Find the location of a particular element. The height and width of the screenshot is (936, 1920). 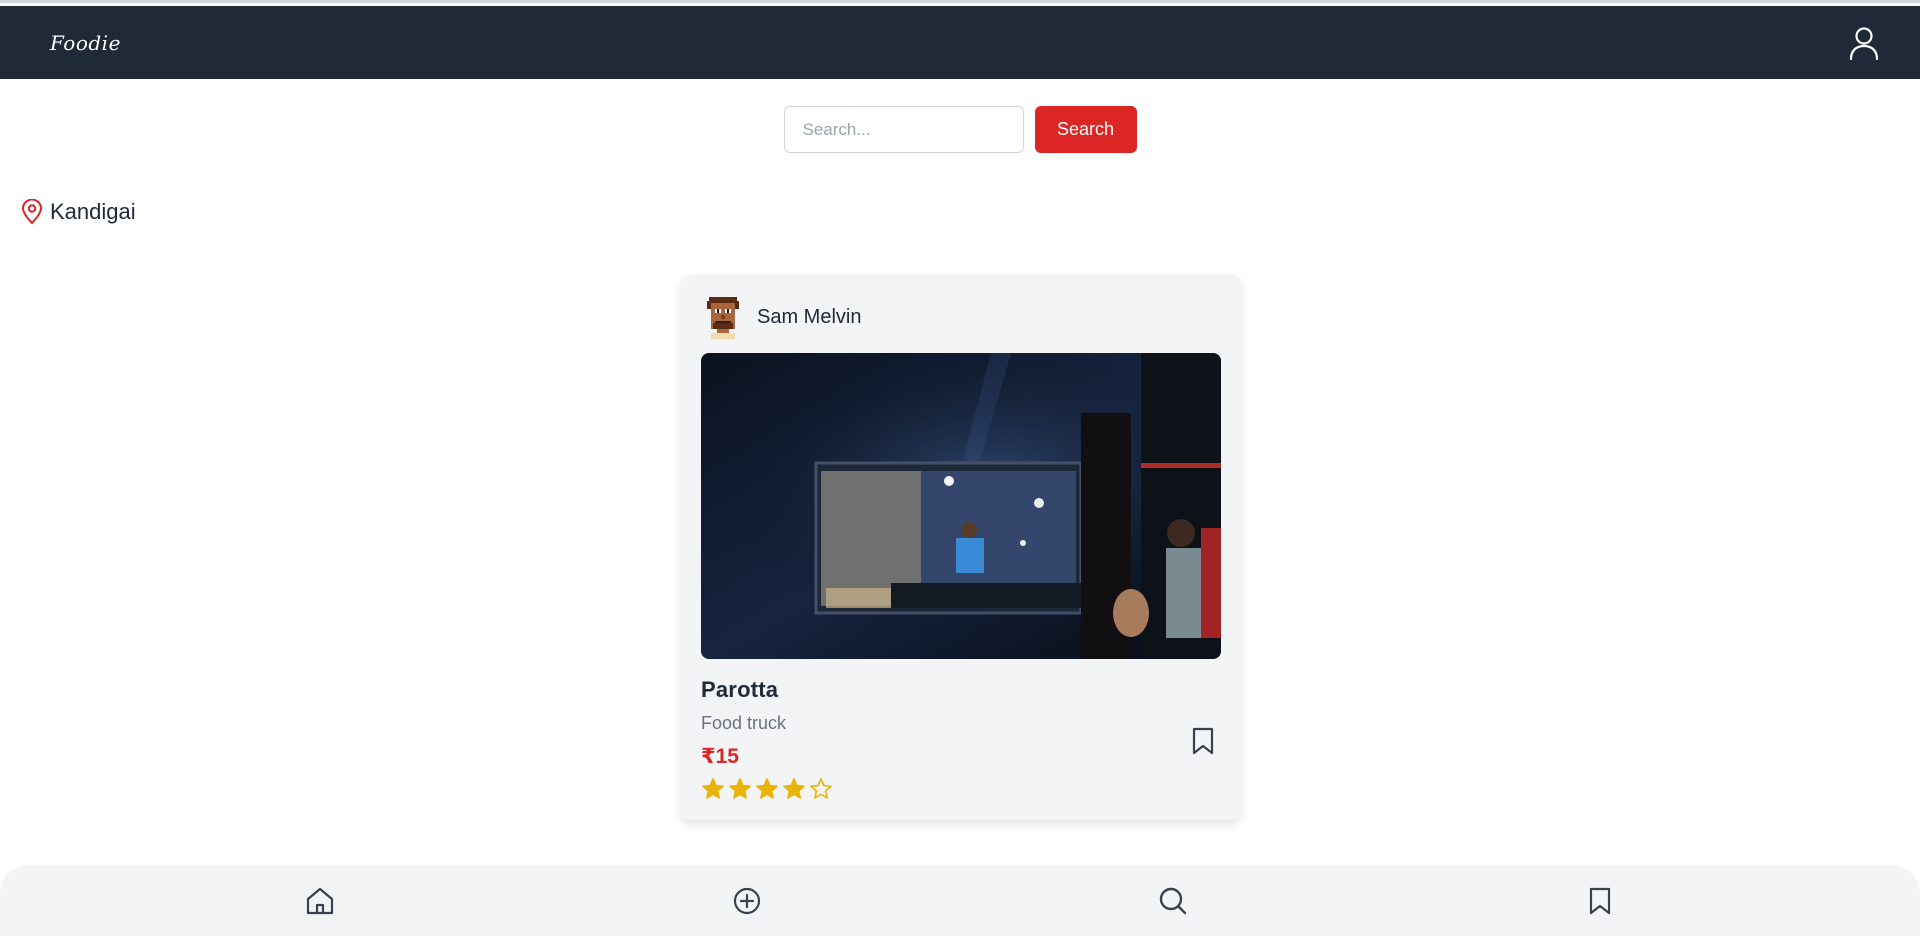

bookmark-button is located at coordinates (1203, 741).